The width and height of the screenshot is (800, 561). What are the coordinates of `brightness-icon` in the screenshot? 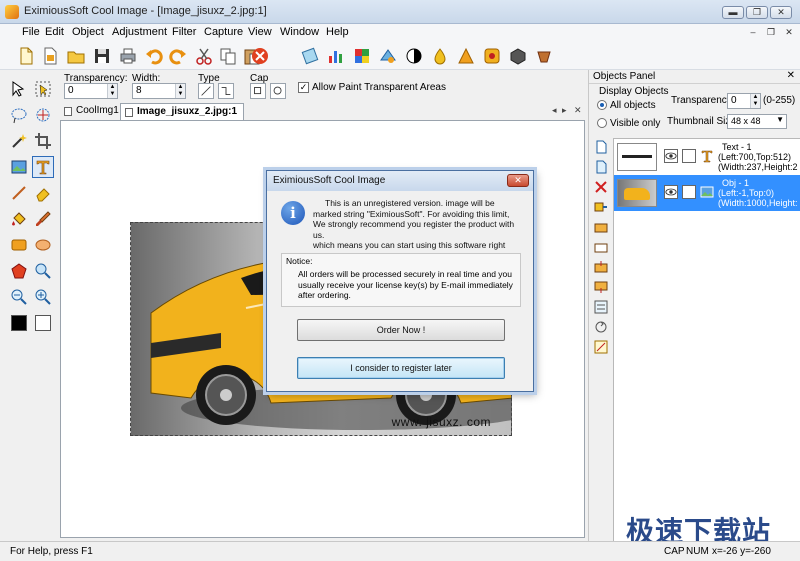 It's located at (440, 56).